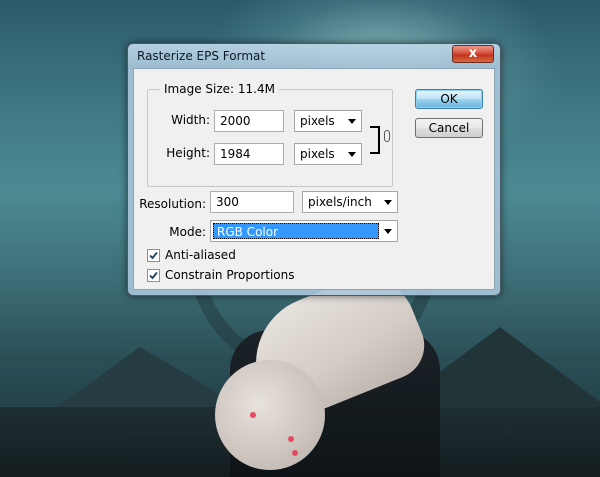 The image size is (600, 477). Describe the element at coordinates (249, 154) in the screenshot. I see `height-field` at that location.